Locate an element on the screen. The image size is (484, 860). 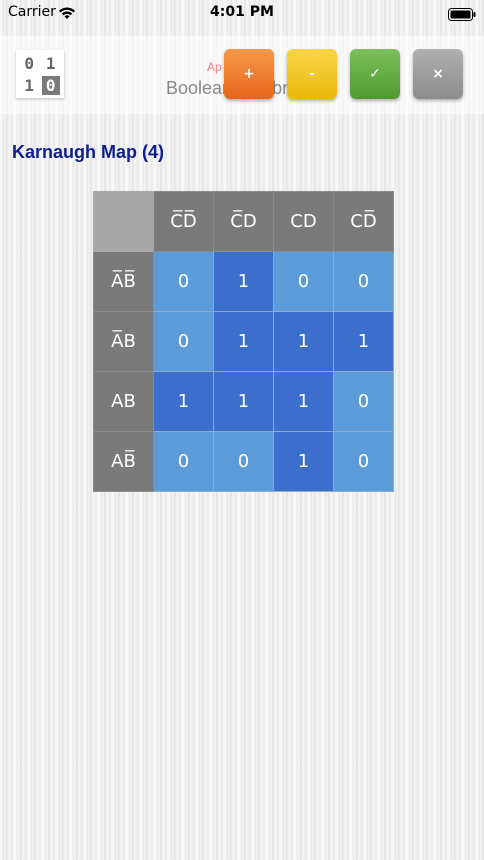
confirm-button: ✓ is located at coordinates (375, 74).